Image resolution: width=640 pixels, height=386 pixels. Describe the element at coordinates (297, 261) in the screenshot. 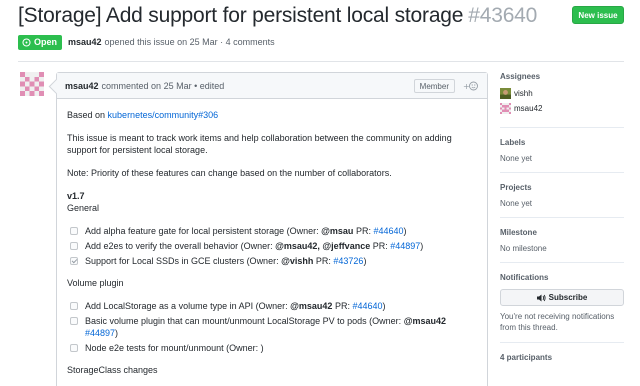

I see `task-owner: @vishh` at that location.